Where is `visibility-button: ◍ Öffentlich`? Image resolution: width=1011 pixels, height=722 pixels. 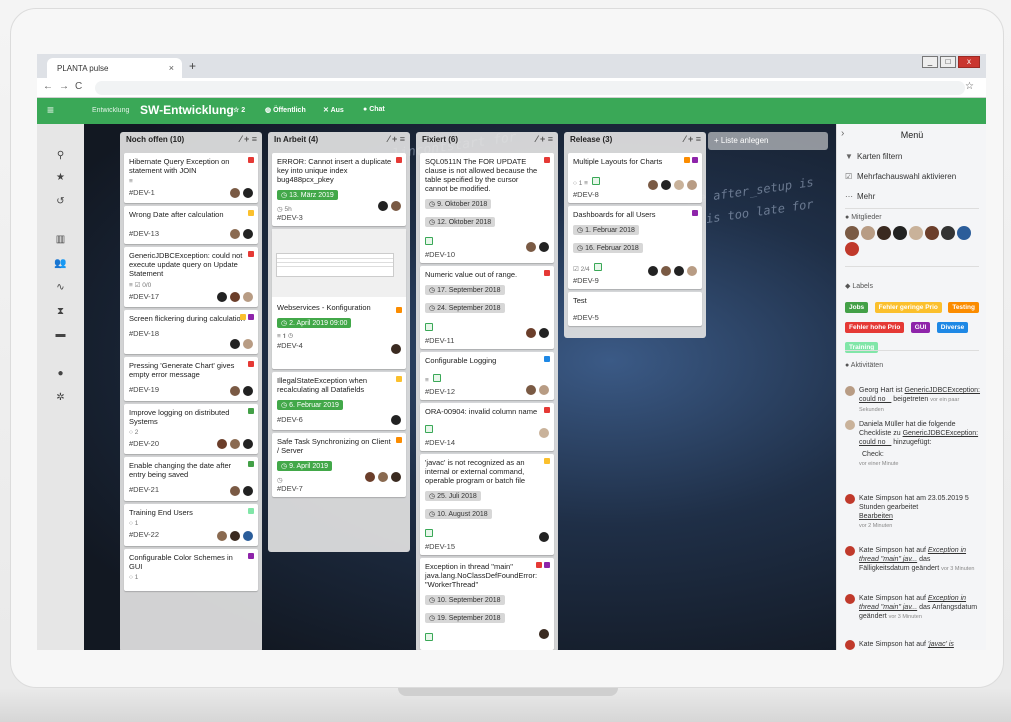
visibility-button: ◍ Öffentlich is located at coordinates (285, 110).